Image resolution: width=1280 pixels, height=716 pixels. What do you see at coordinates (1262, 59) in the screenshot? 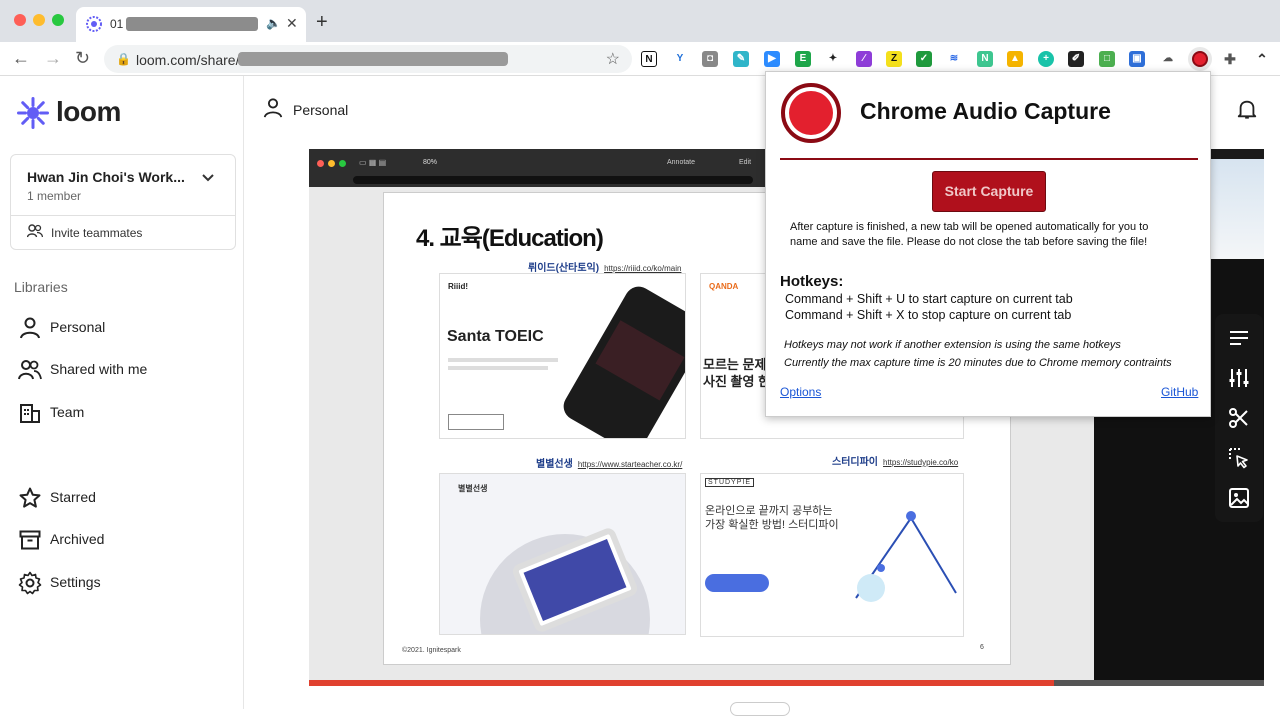
I see `profile-icon: ⌃` at bounding box center [1262, 59].